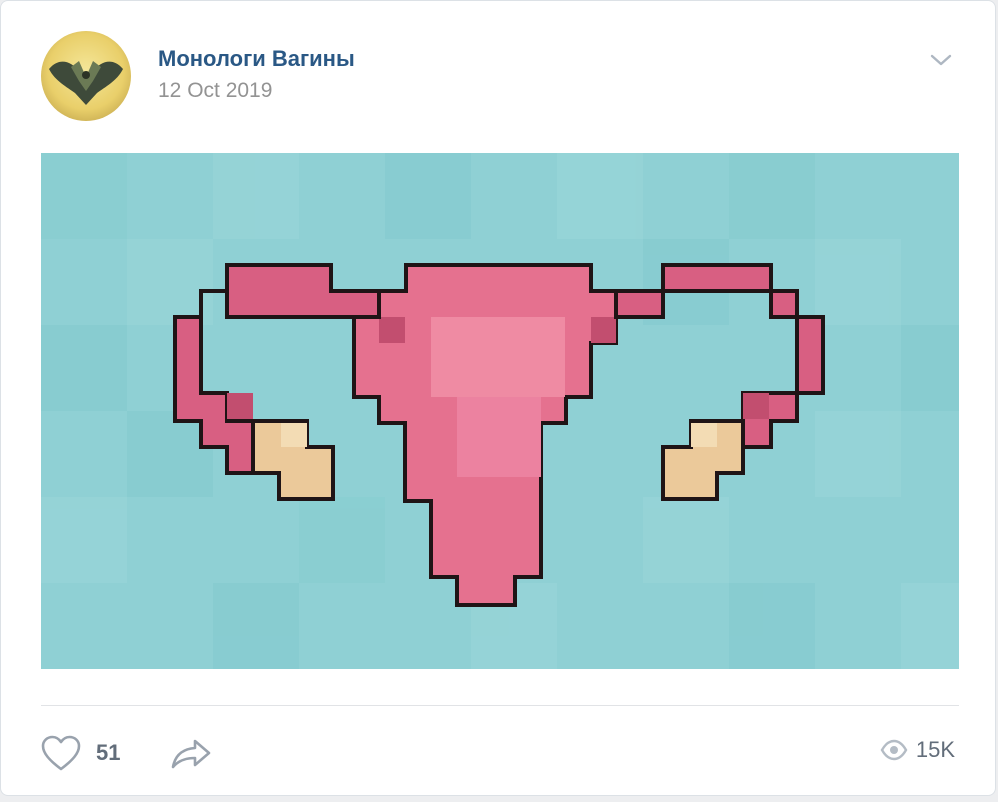 Image resolution: width=998 pixels, height=802 pixels. I want to click on views-counter: 15K, so click(917, 750).